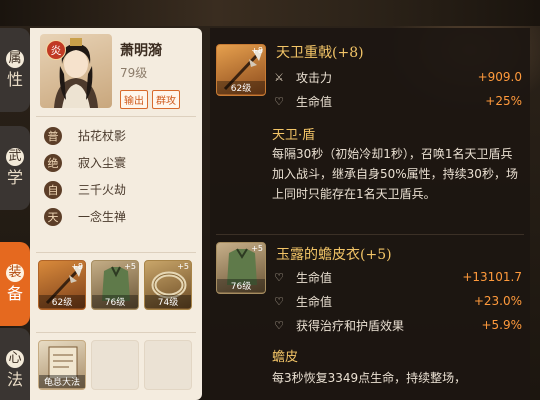 Image resolution: width=540 pixels, height=400 pixels. Describe the element at coordinates (501, 325) in the screenshot. I see `stat-value: +5.9%` at that location.